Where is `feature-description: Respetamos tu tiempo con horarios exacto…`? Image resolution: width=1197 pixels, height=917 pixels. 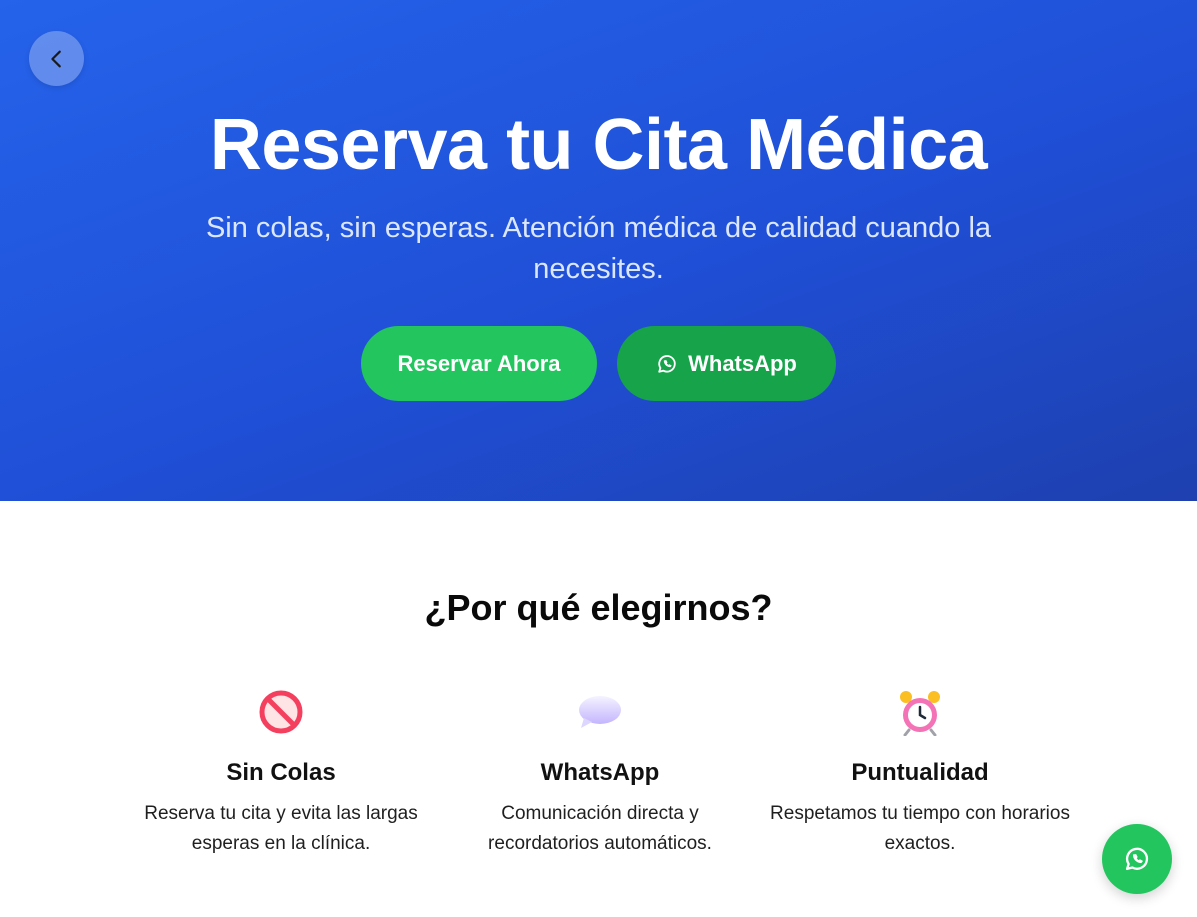 feature-description: Respetamos tu tiempo con horarios exacto… is located at coordinates (920, 828).